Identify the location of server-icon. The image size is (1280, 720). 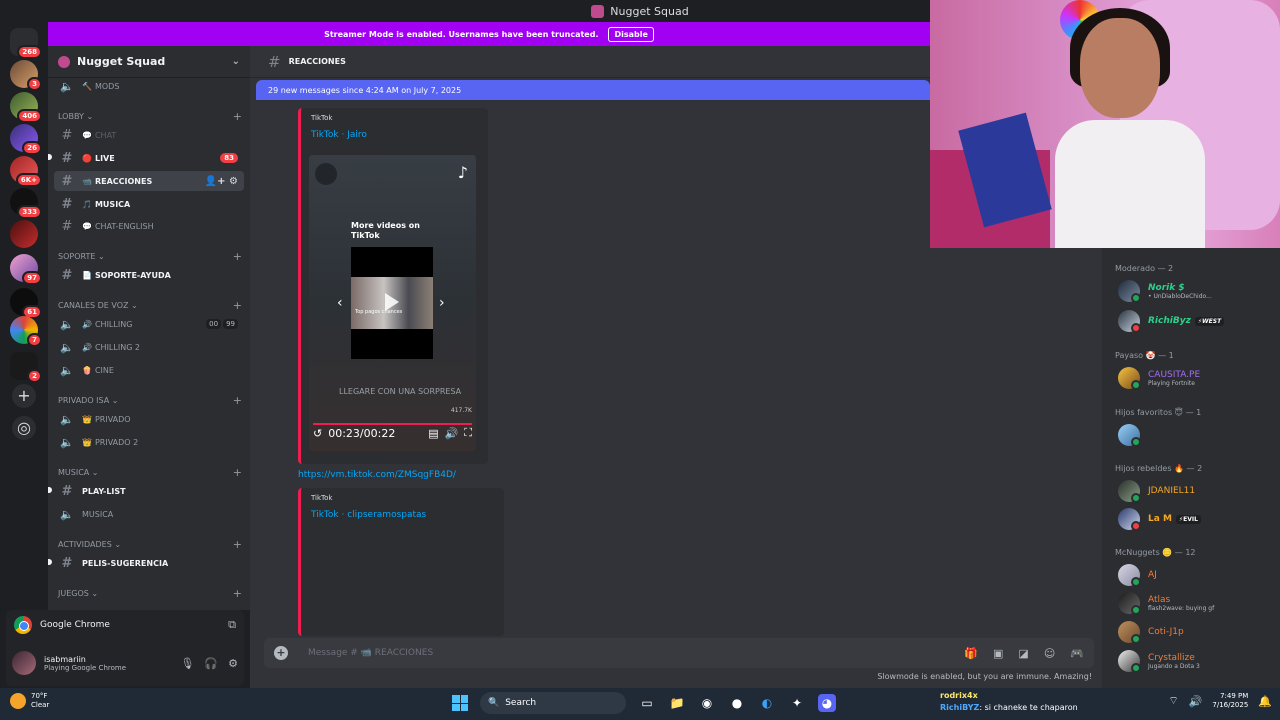
(24, 234).